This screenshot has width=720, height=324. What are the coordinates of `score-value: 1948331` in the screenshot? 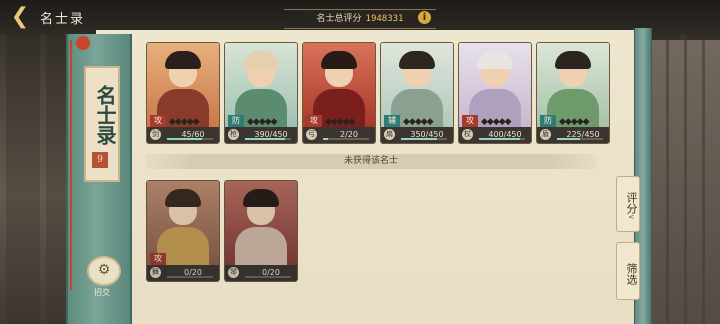 It's located at (384, 19).